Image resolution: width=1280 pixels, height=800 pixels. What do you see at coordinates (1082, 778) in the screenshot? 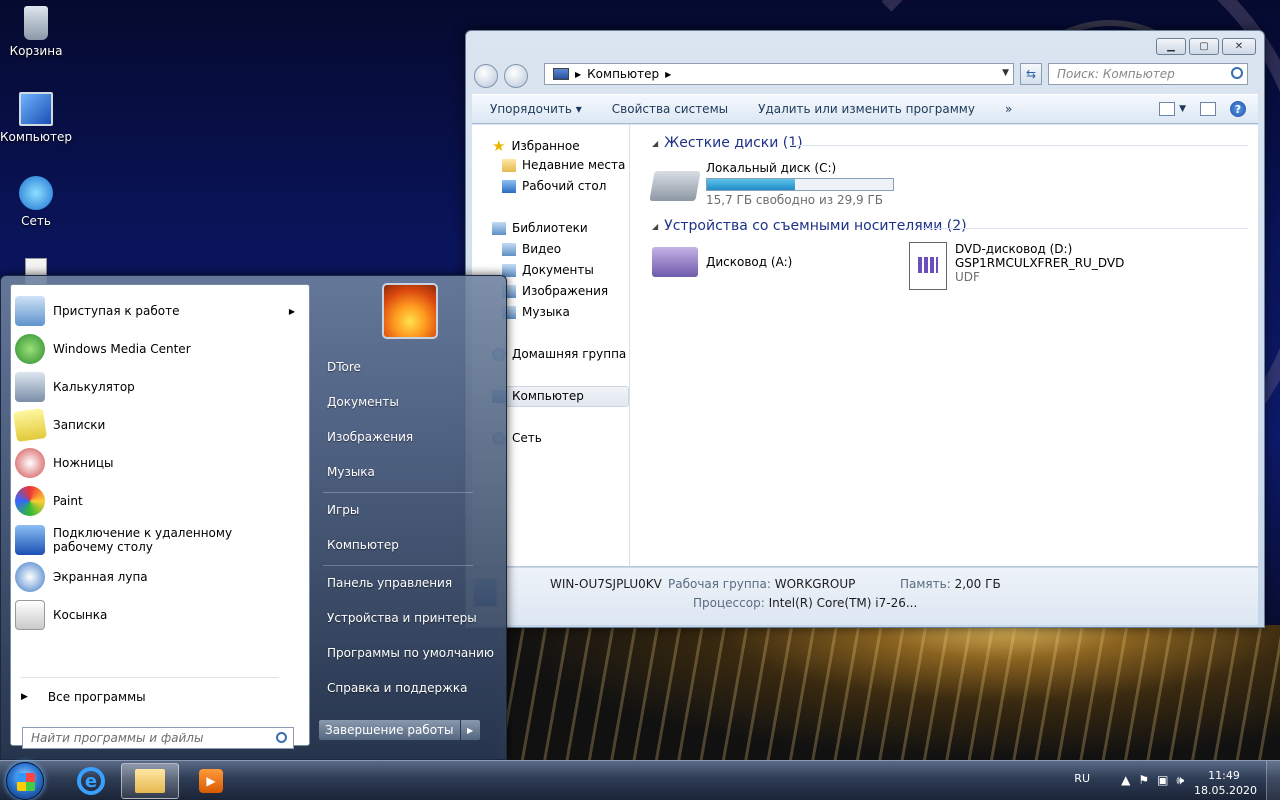
I see `language-indicator: RU` at bounding box center [1082, 778].